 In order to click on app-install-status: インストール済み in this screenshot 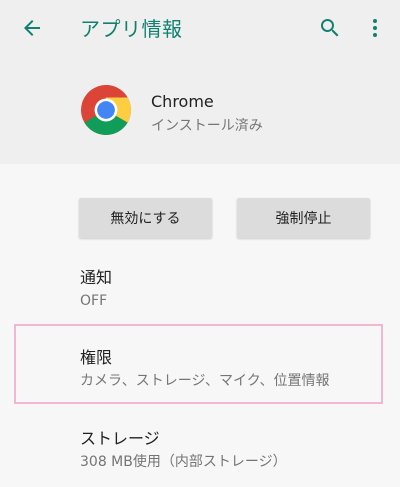, I will do `click(207, 126)`.